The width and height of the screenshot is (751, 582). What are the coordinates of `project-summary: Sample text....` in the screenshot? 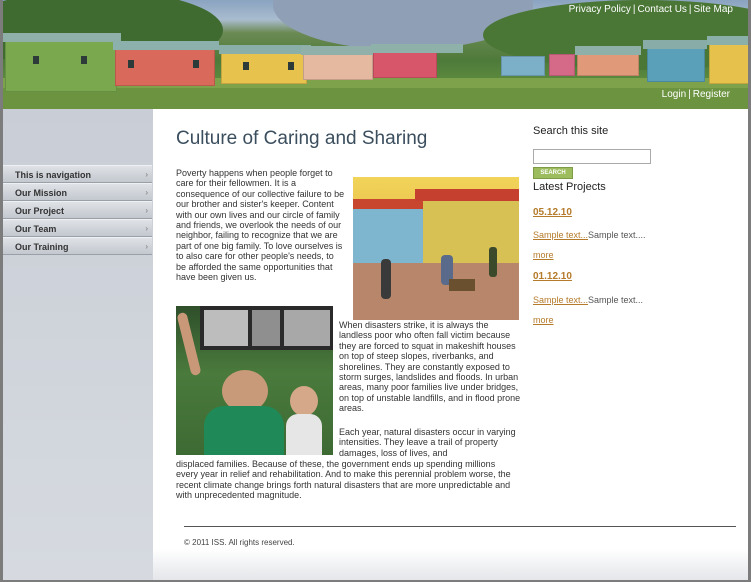 It's located at (617, 235).